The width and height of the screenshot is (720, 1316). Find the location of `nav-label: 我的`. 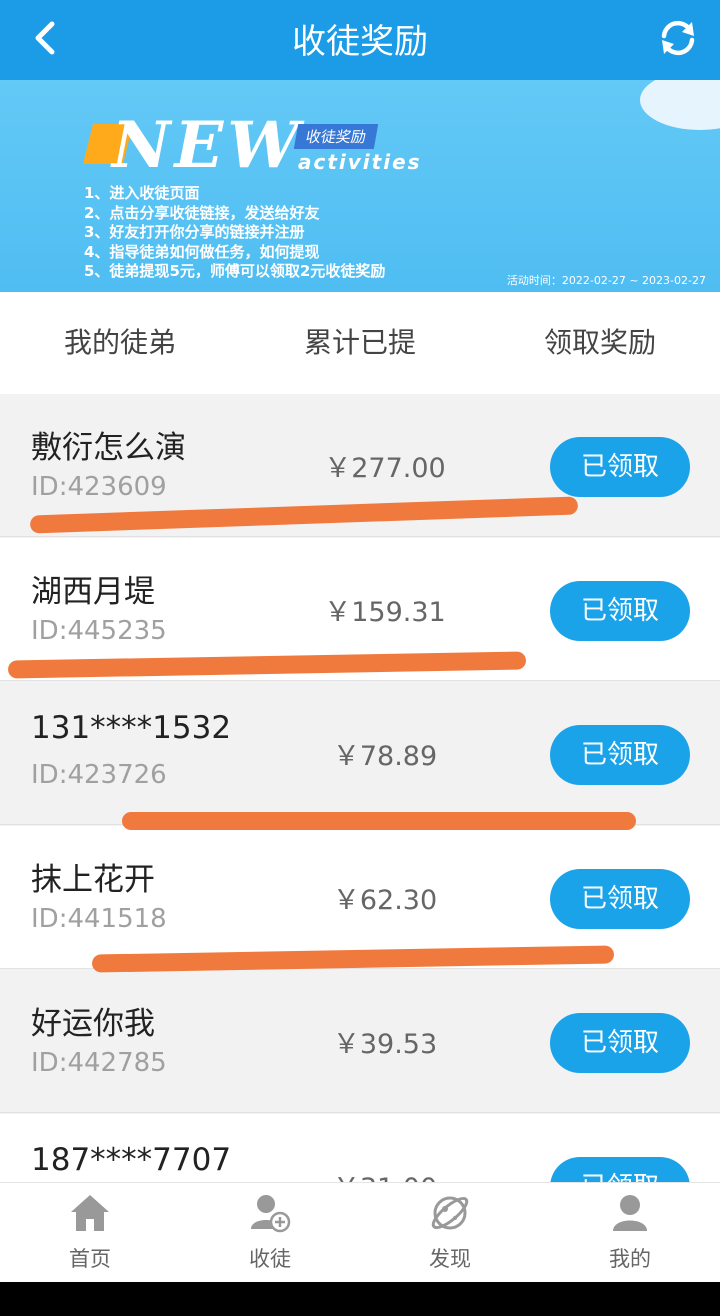

nav-label: 我的 is located at coordinates (630, 1259).